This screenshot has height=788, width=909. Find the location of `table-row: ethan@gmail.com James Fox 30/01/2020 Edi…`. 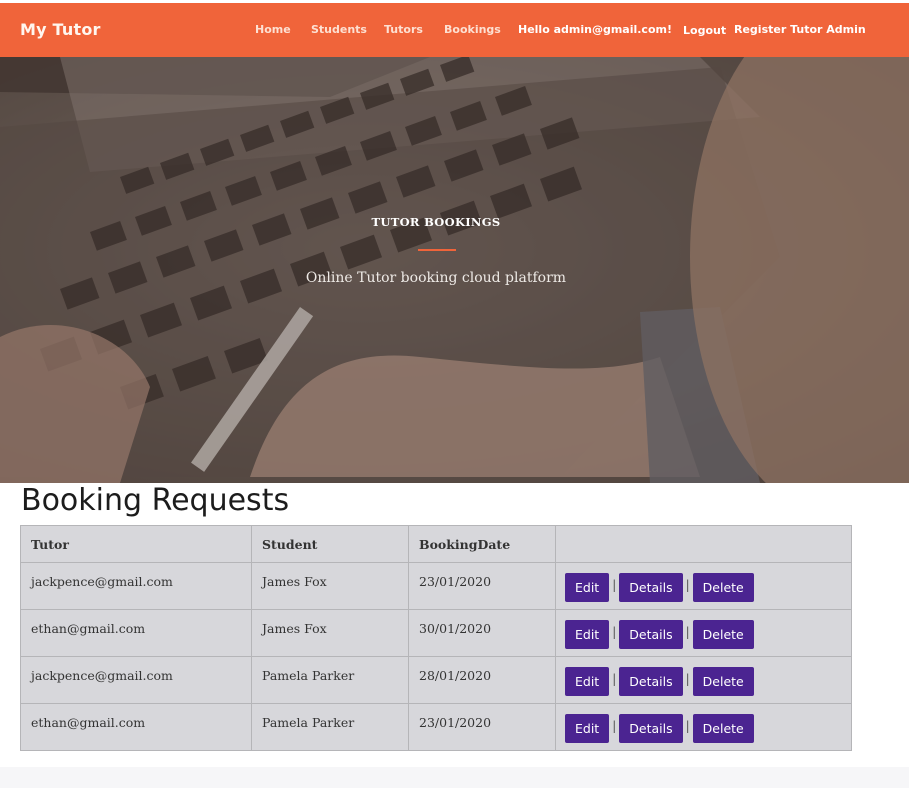

table-row: ethan@gmail.com James Fox 30/01/2020 Edi… is located at coordinates (436, 633).